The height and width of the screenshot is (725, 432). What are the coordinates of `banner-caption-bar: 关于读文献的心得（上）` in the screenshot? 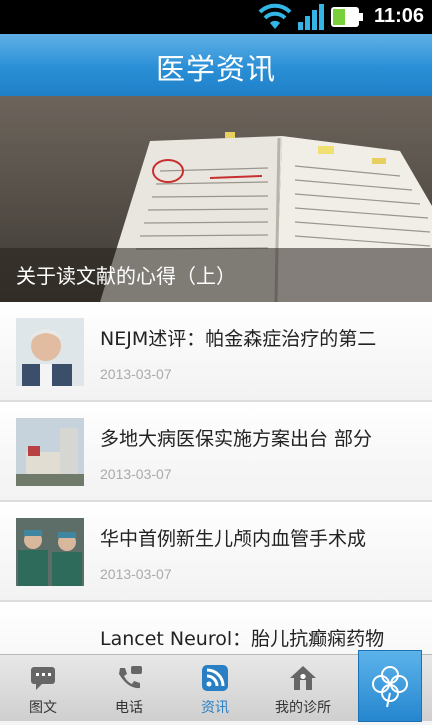 It's located at (216, 275).